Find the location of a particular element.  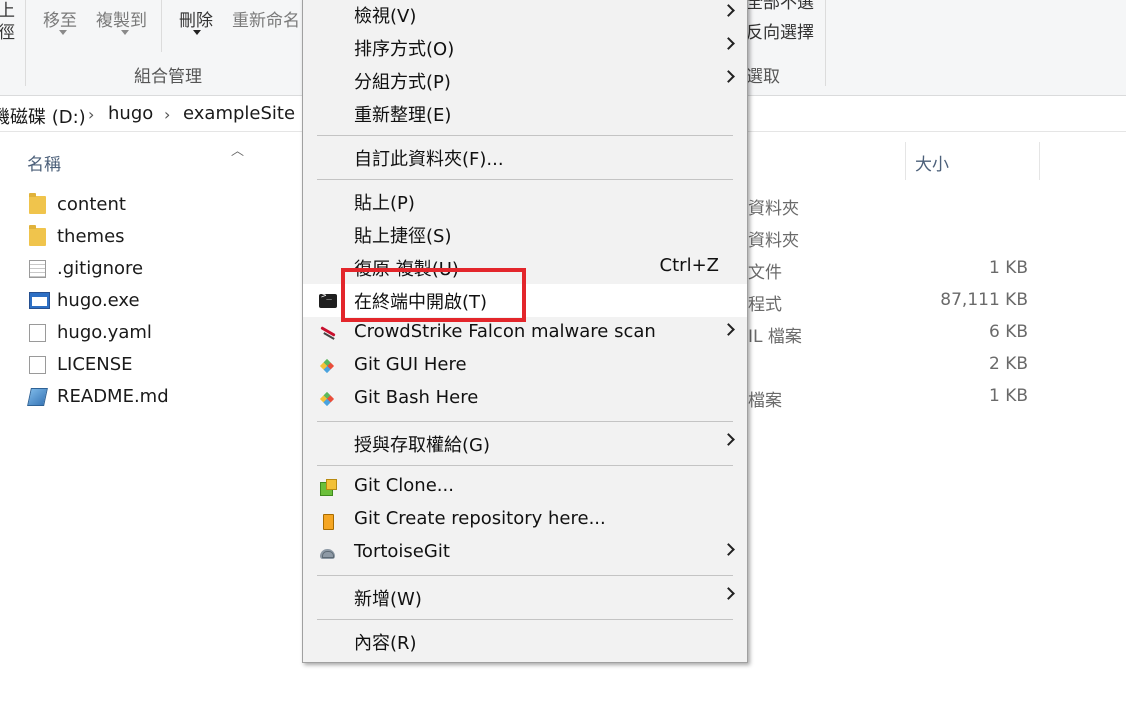

menu-item-label: 貼上捷徑(S) is located at coordinates (403, 236).